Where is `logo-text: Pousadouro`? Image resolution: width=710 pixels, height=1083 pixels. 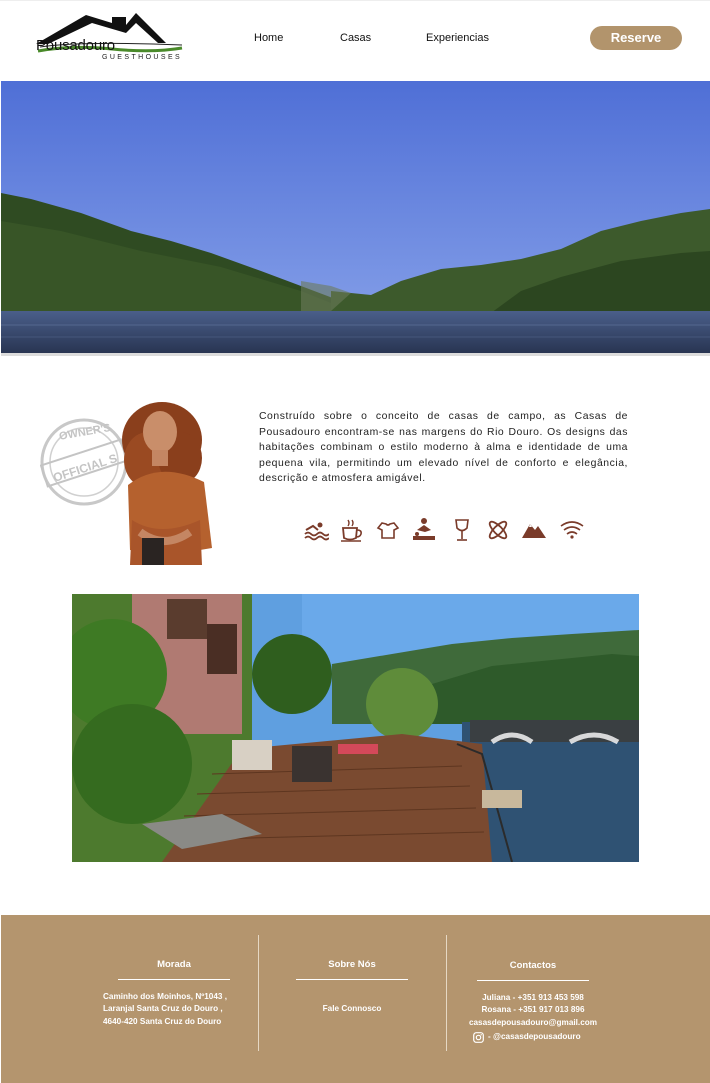
logo-text: Pousadouro is located at coordinates (75, 45).